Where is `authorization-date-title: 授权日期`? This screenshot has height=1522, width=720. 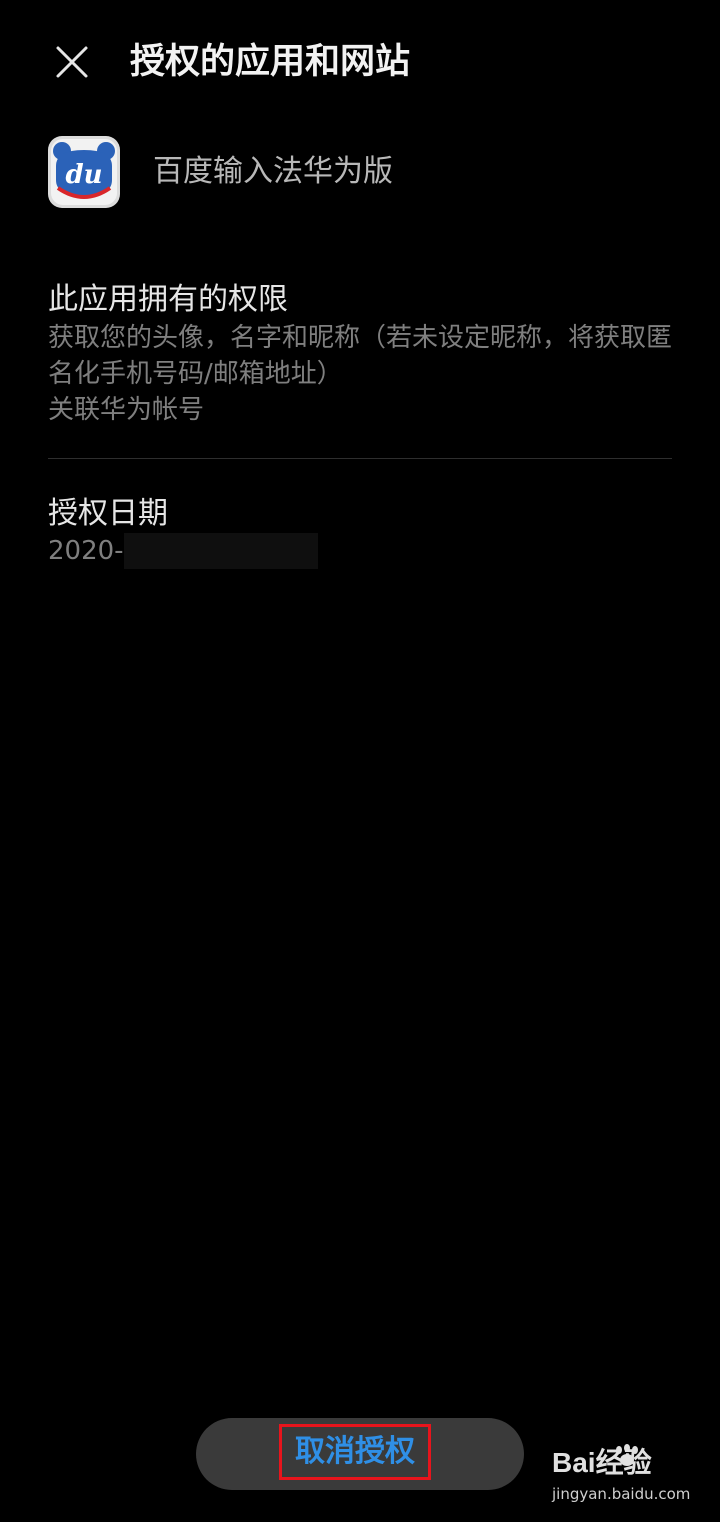
authorization-date-title: 授权日期 is located at coordinates (108, 513).